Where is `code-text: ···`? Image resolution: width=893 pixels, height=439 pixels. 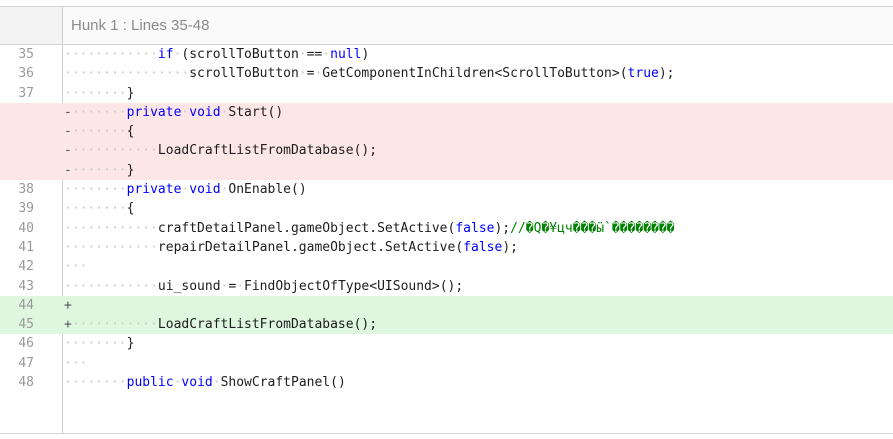
code-text: ··· is located at coordinates (75, 266).